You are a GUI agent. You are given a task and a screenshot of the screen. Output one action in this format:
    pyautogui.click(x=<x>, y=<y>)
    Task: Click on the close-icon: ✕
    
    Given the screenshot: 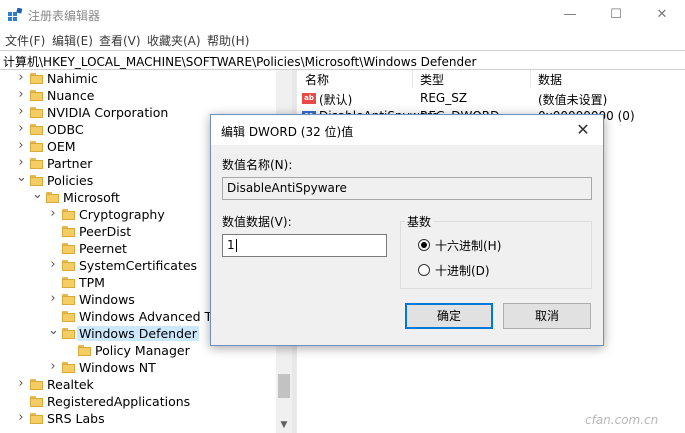 What is the action you would take?
    pyautogui.click(x=583, y=130)
    